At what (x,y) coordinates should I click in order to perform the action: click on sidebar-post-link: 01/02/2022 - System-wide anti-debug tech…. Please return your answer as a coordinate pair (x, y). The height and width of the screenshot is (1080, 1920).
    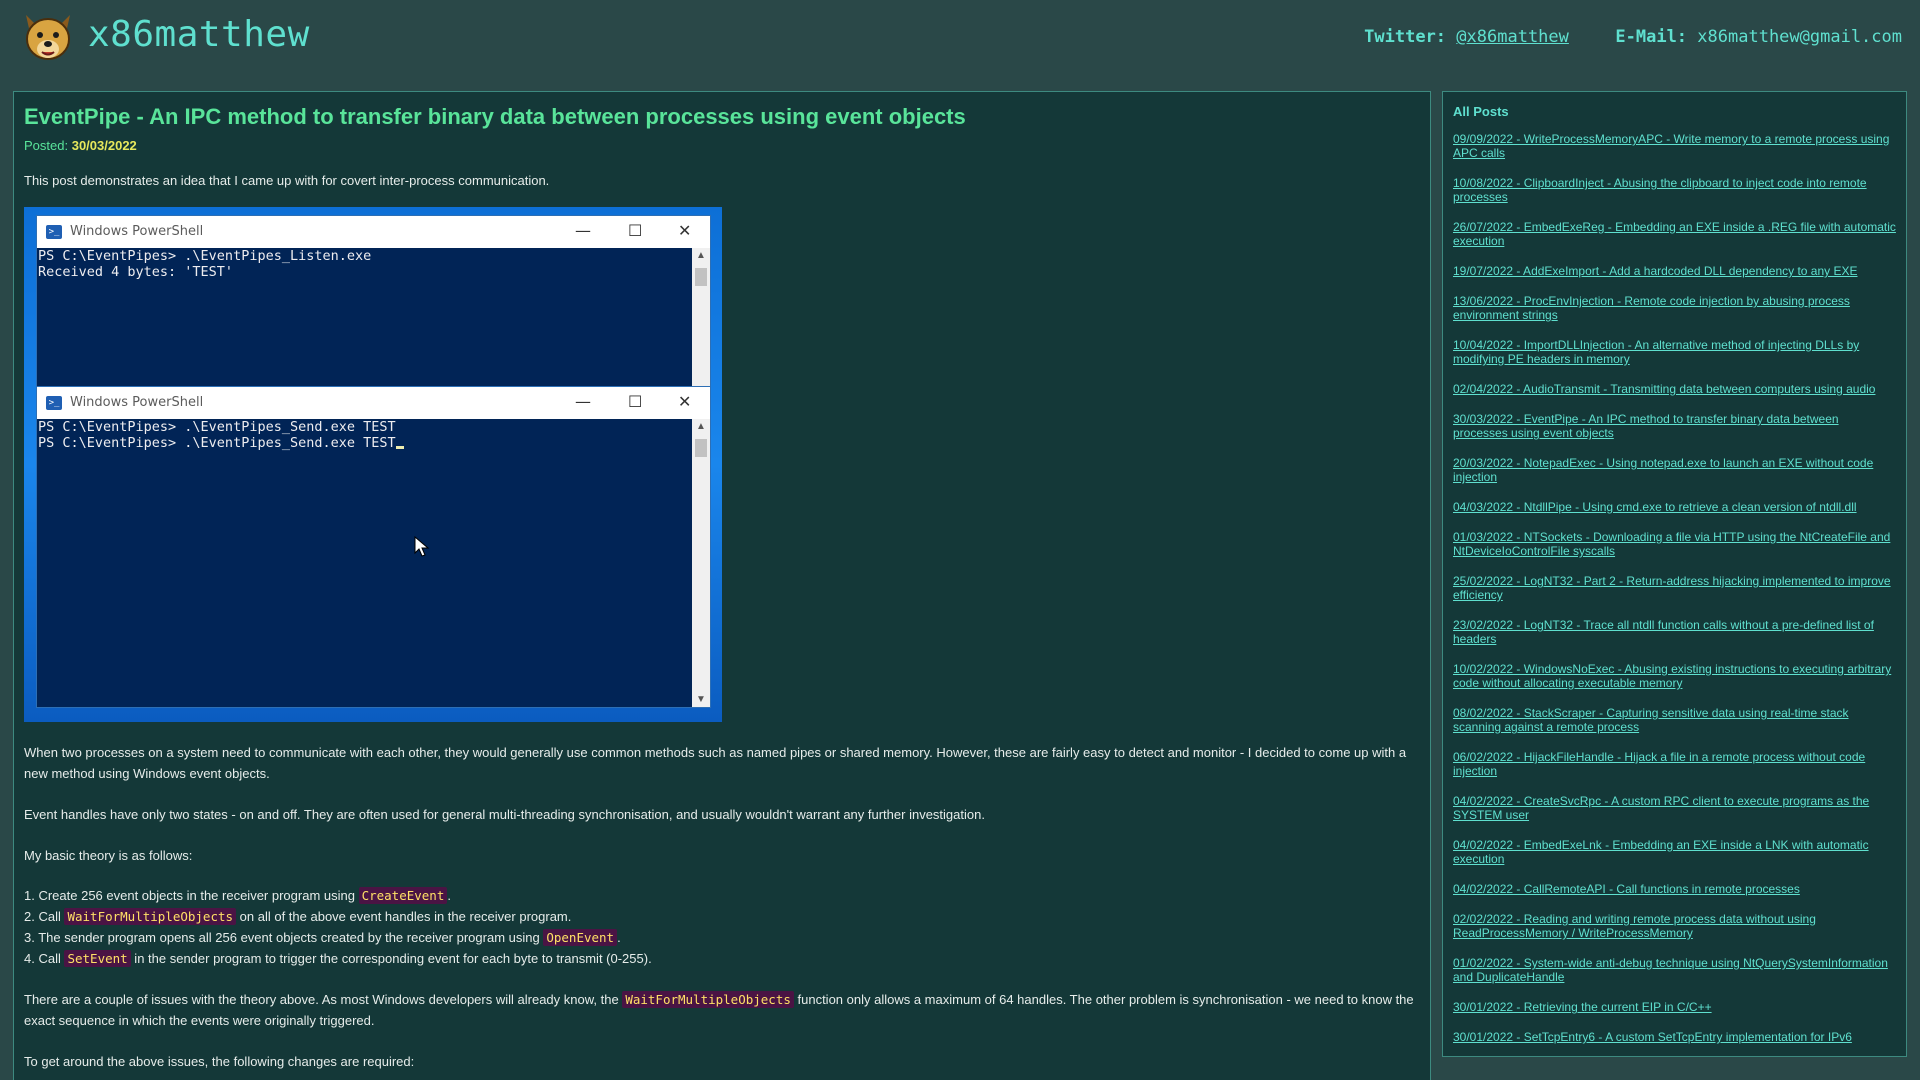
    Looking at the image, I should click on (1674, 970).